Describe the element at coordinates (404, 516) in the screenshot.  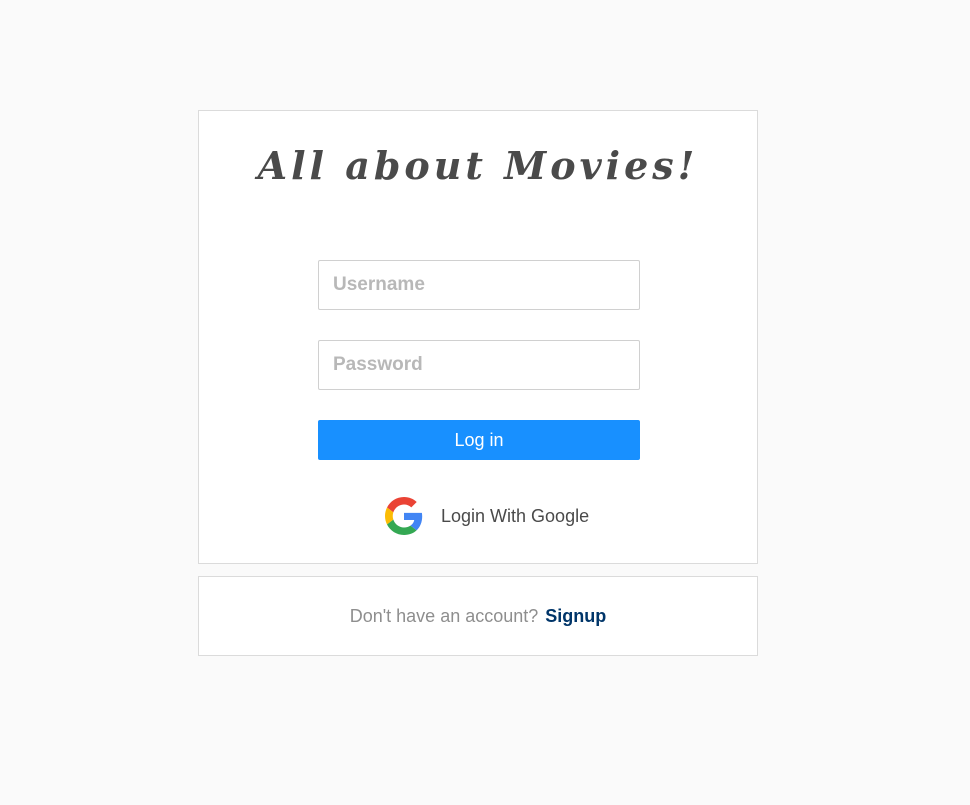
I see `google-icon` at that location.